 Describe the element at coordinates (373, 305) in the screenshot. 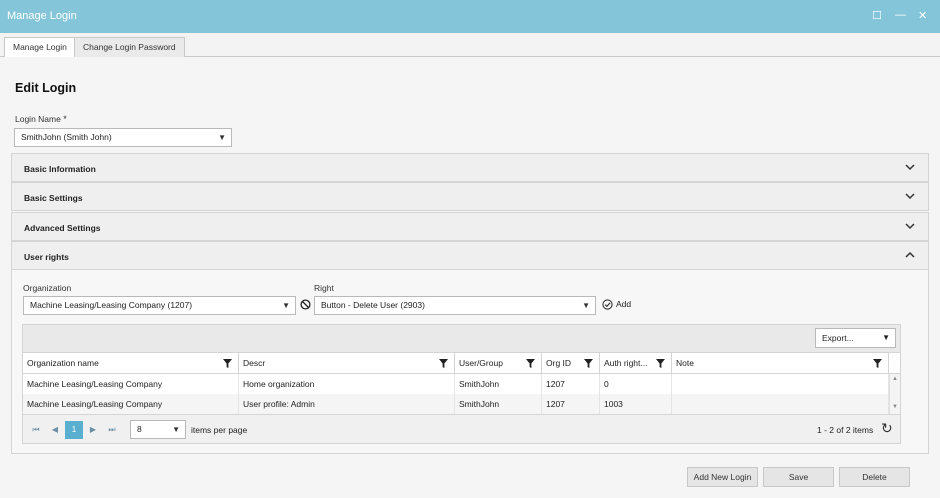

I see `right-value: Button - Delete User (2903)` at that location.